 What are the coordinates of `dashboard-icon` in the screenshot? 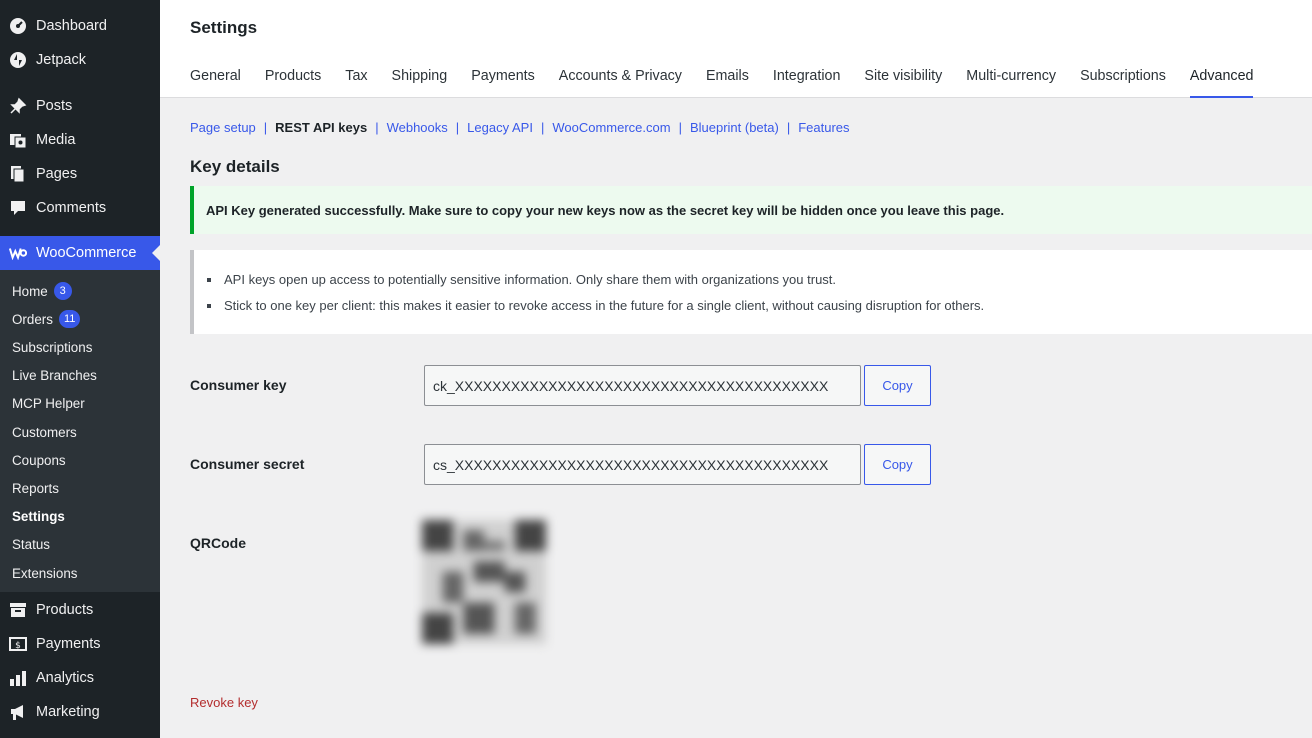 It's located at (18, 26).